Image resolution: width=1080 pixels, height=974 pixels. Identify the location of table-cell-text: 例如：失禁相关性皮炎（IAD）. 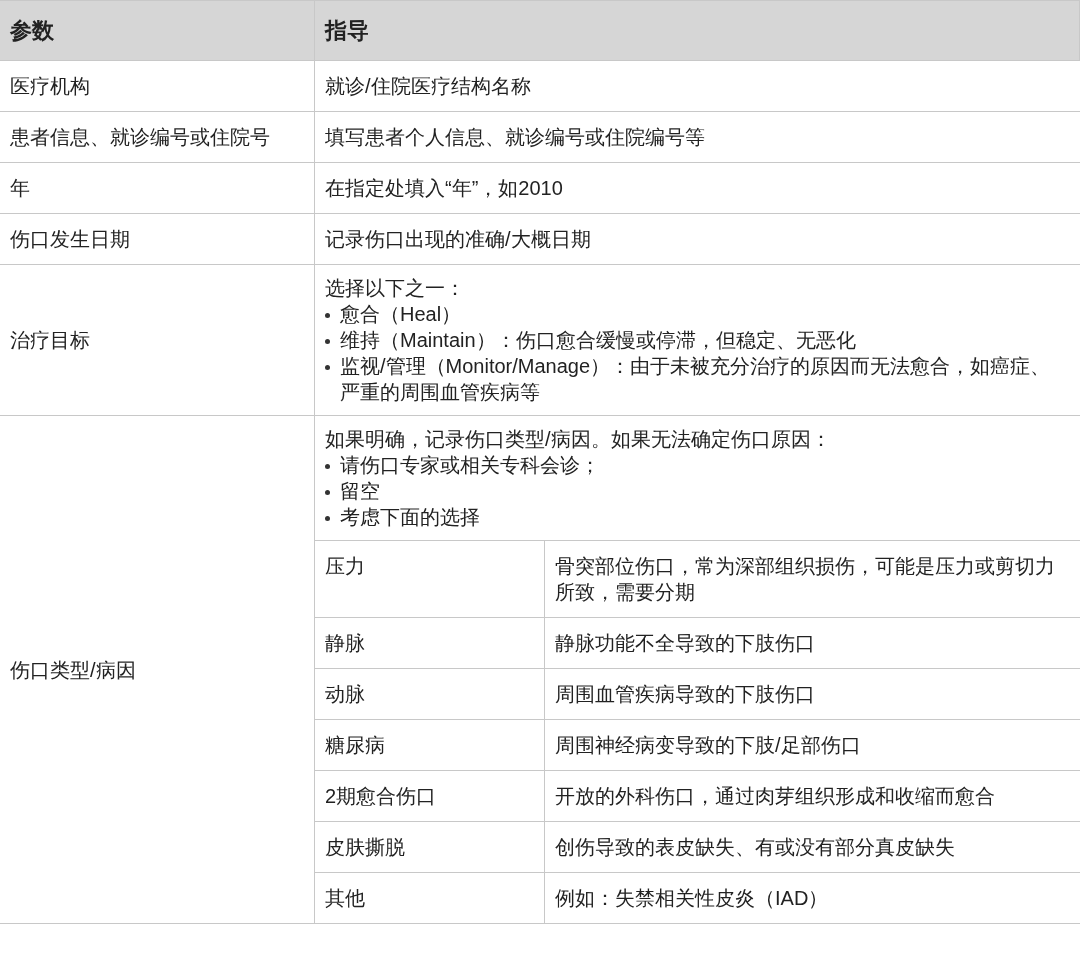
(692, 898).